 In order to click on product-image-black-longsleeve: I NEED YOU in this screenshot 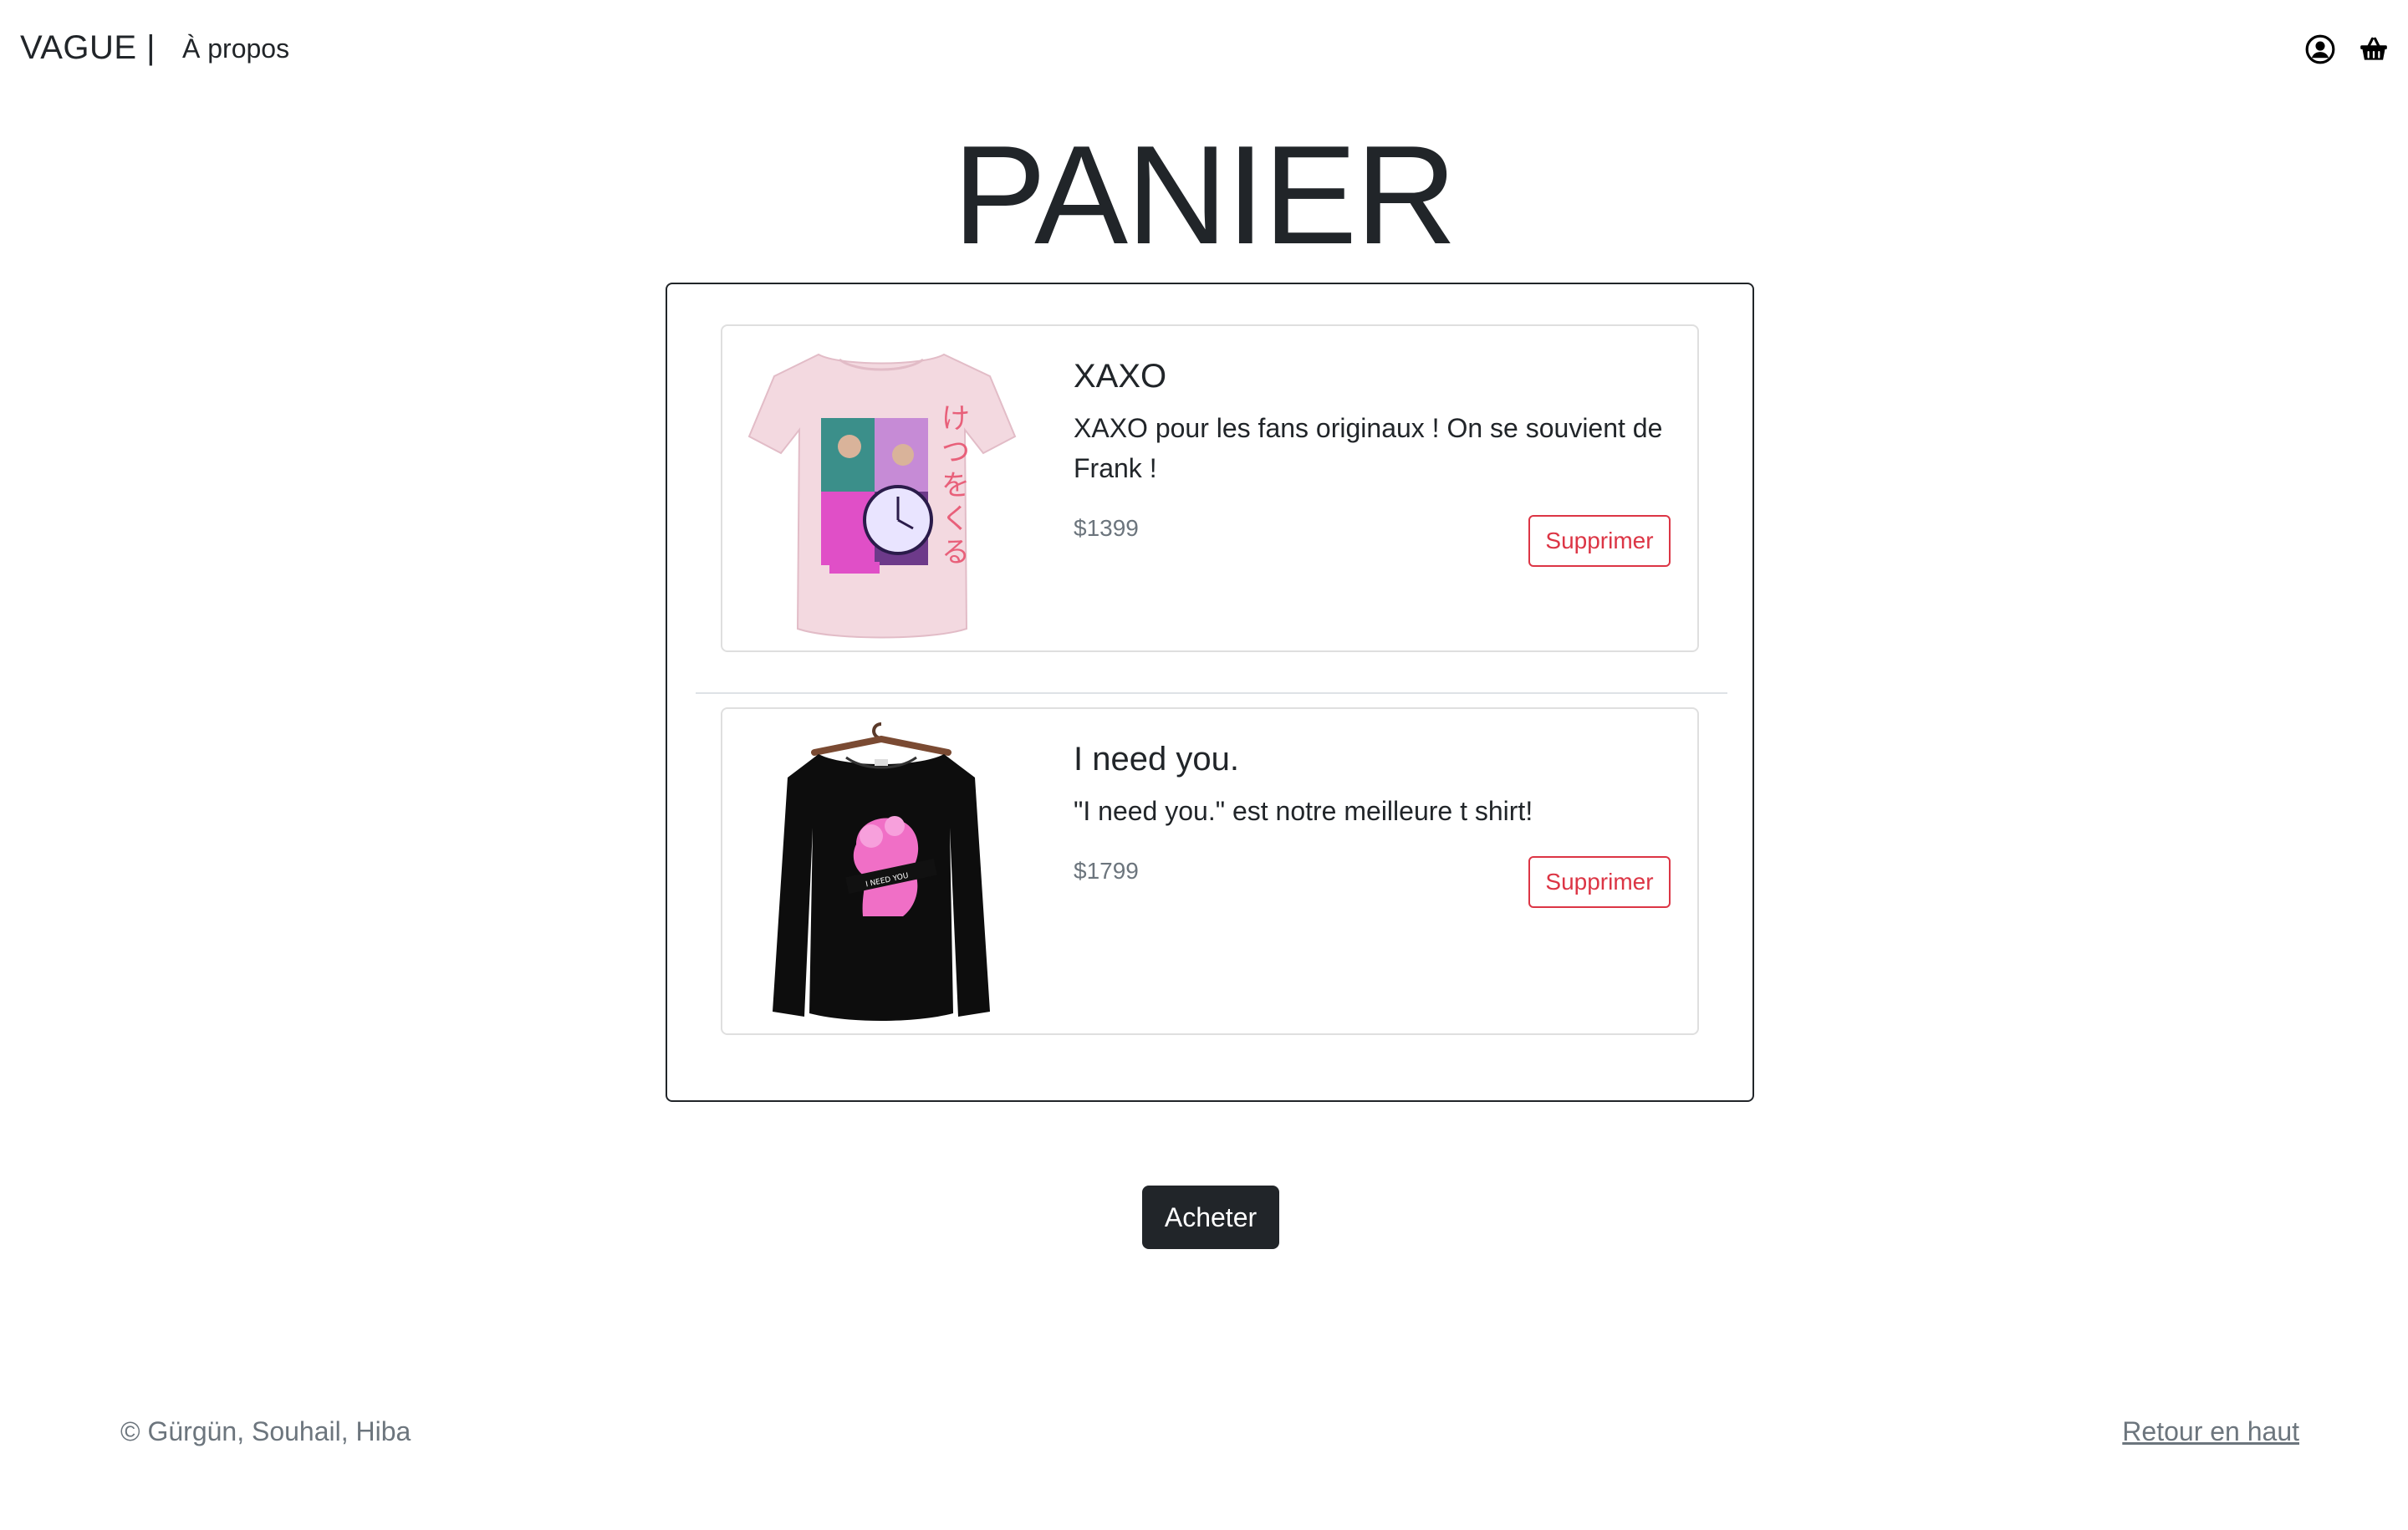, I will do `click(881, 872)`.